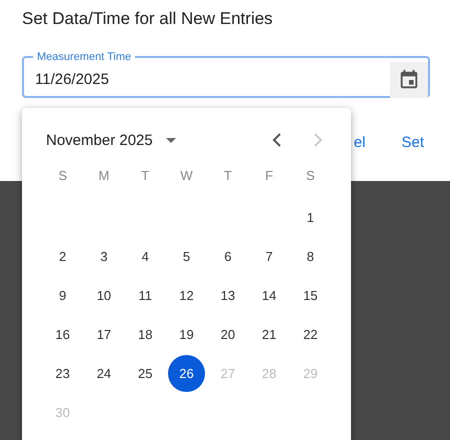 This screenshot has width=450, height=440. What do you see at coordinates (187, 295) in the screenshot?
I see `calendar-day: 12` at bounding box center [187, 295].